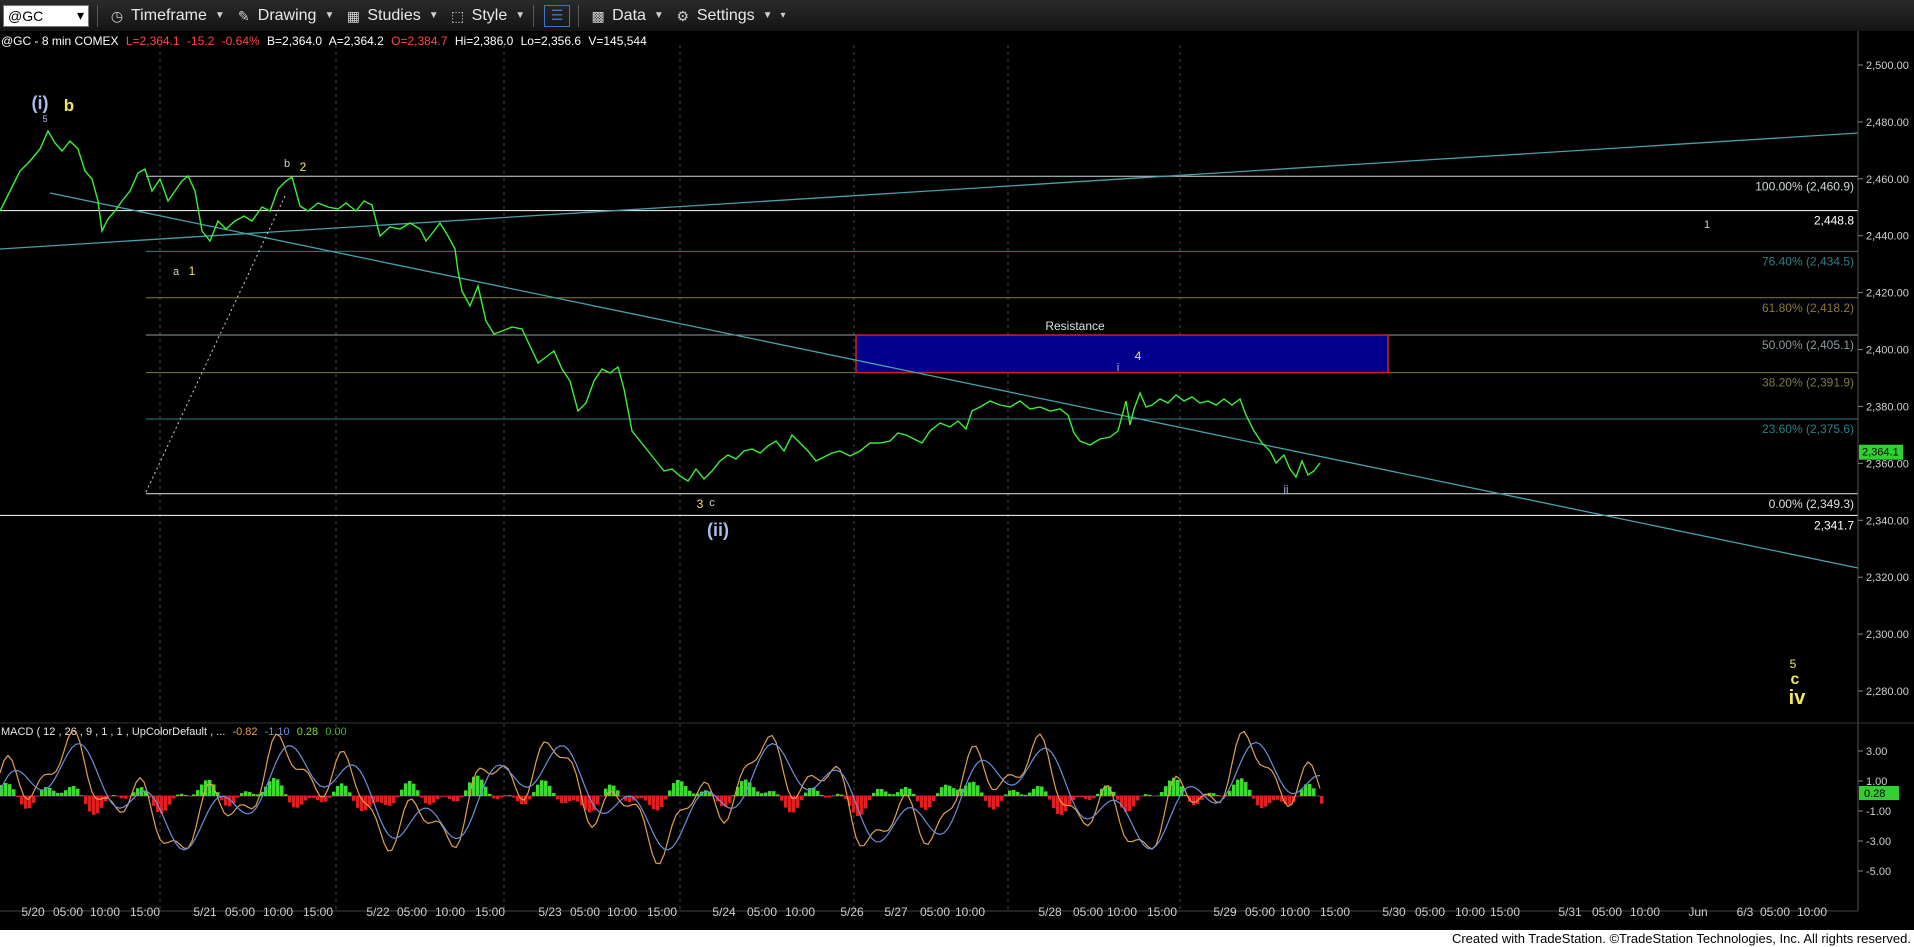 The image size is (1914, 947). I want to click on style-menu: ⬚ Style ▼, so click(487, 16).